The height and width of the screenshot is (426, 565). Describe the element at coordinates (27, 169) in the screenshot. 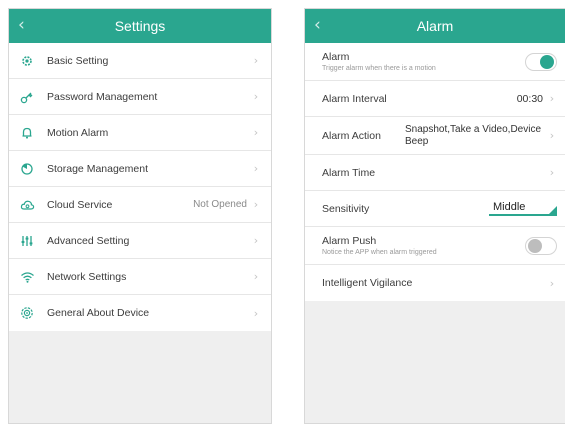

I see `storage-icon` at that location.